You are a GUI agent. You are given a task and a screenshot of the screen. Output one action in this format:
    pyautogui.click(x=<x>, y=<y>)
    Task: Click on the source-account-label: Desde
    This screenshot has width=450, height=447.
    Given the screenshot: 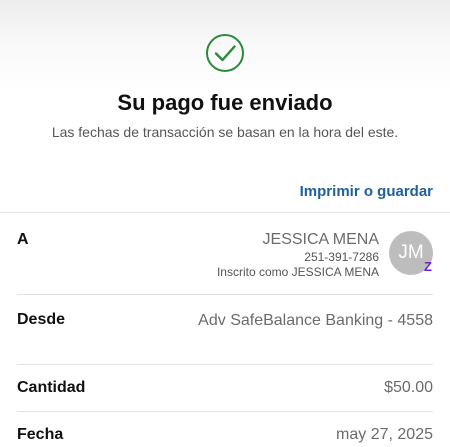 What is the action you would take?
    pyautogui.click(x=41, y=319)
    